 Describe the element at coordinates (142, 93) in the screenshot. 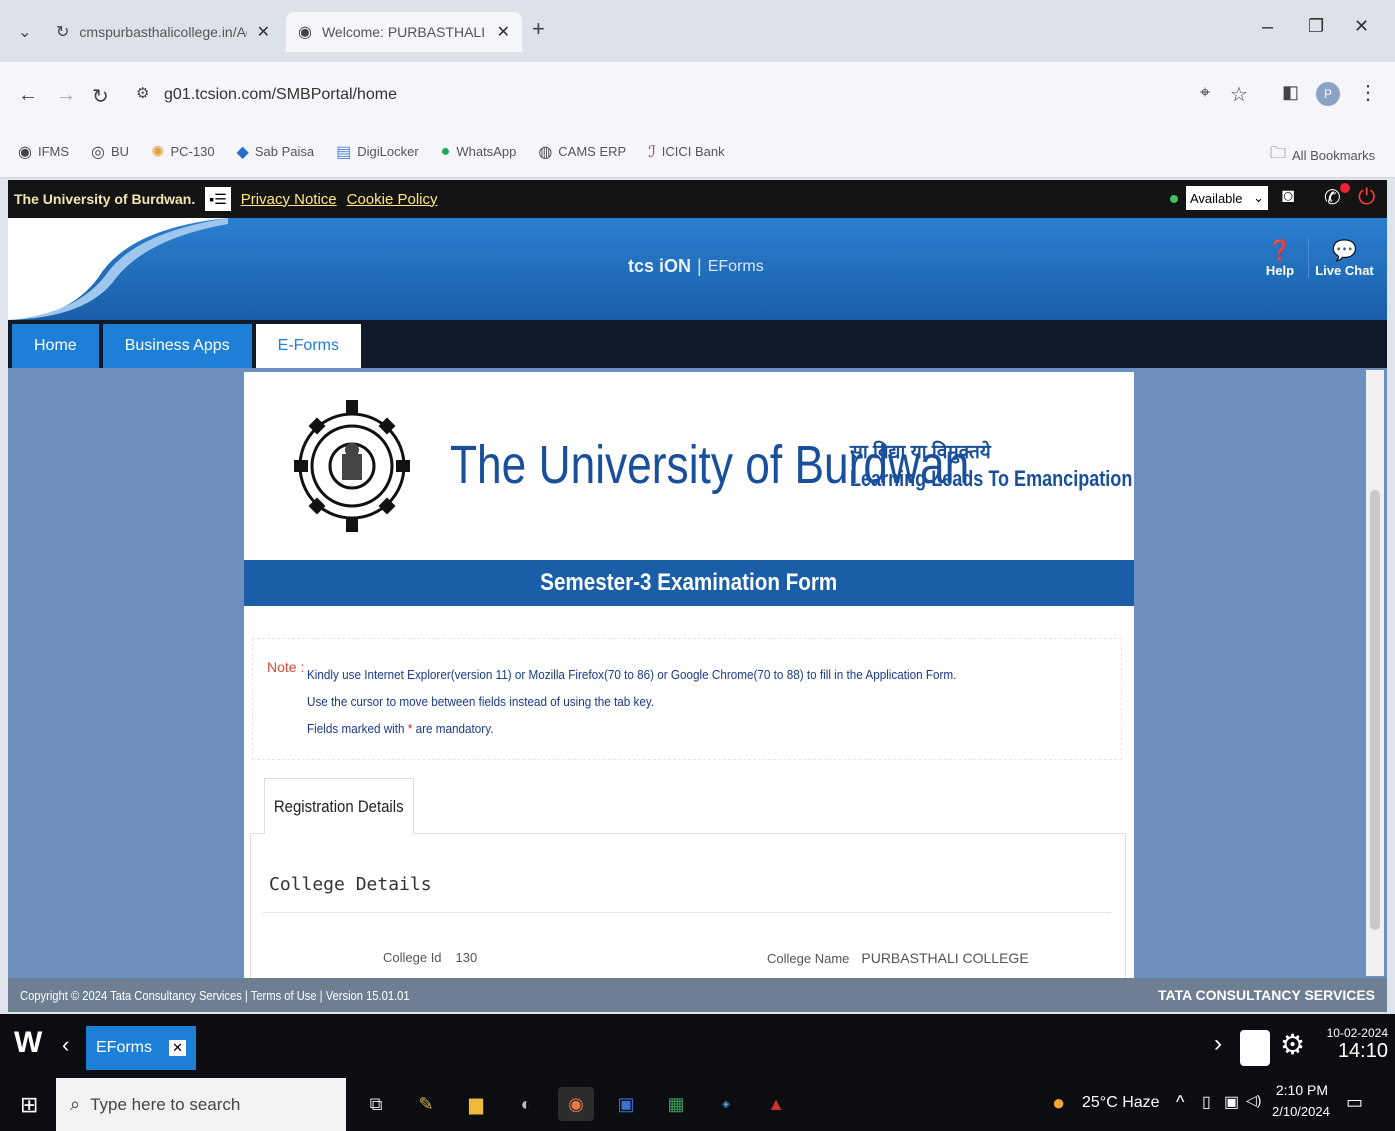

I see `site-info-icon: ⚙` at that location.